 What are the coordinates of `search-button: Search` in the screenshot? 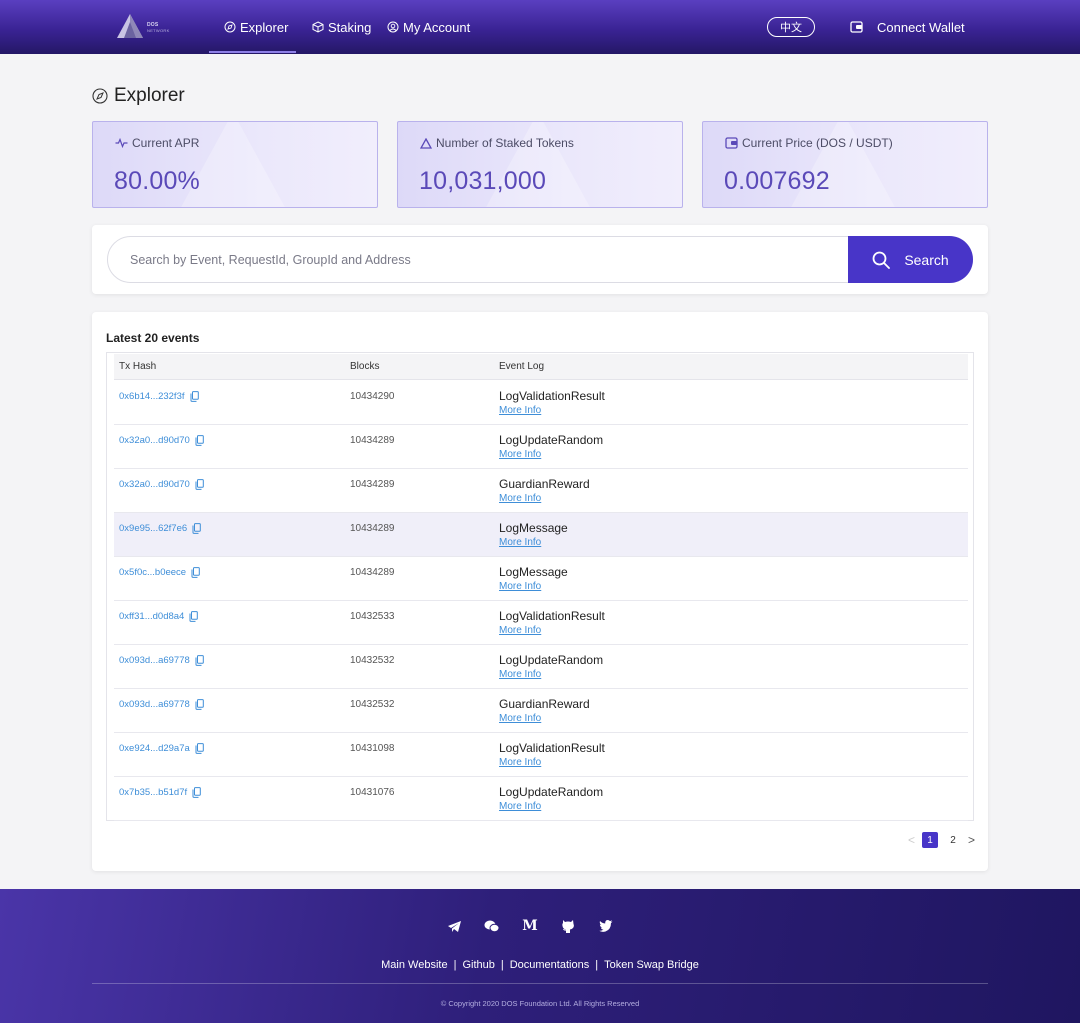 It's located at (910, 259).